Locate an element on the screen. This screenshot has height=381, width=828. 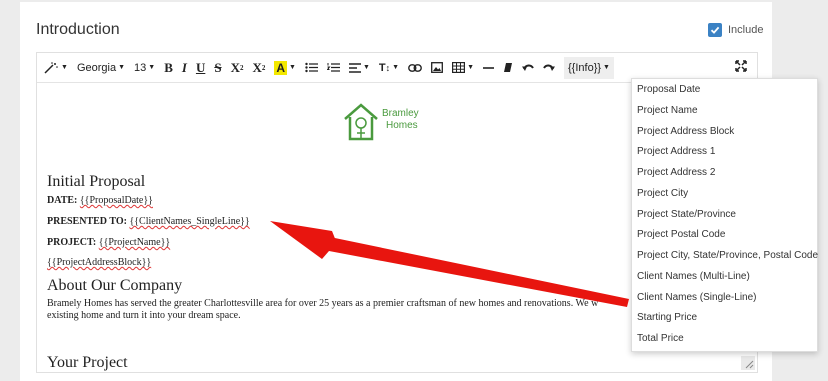
checkmark-icon is located at coordinates (715, 30).